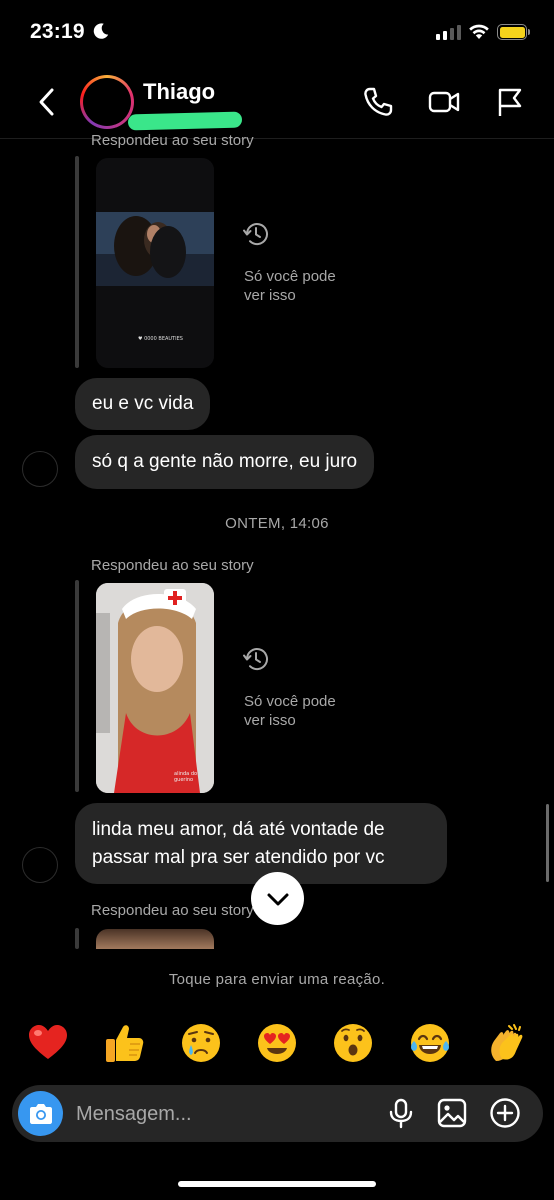 The width and height of the screenshot is (554, 1200). I want to click on chevron-down-icon, so click(277, 899).